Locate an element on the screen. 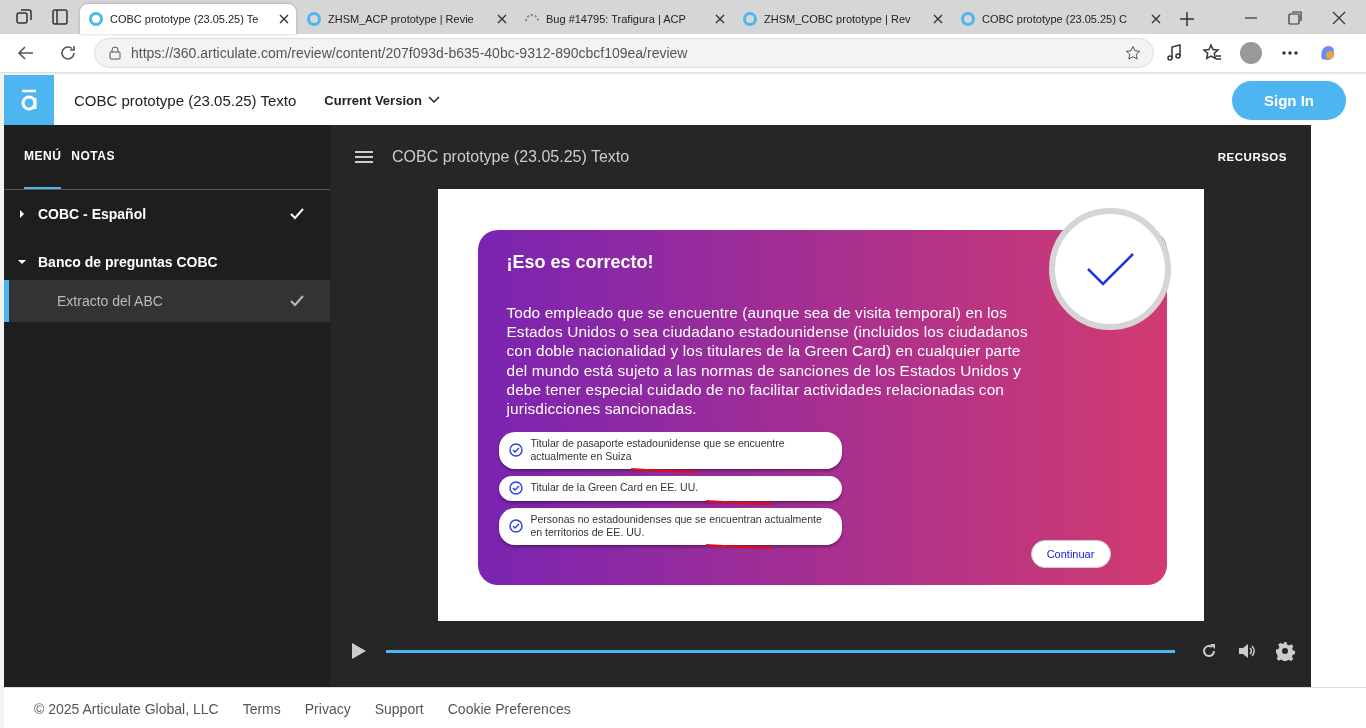 The height and width of the screenshot is (728, 1366). option-text: Titular de la Green Card en EE. UU. is located at coordinates (614, 488).